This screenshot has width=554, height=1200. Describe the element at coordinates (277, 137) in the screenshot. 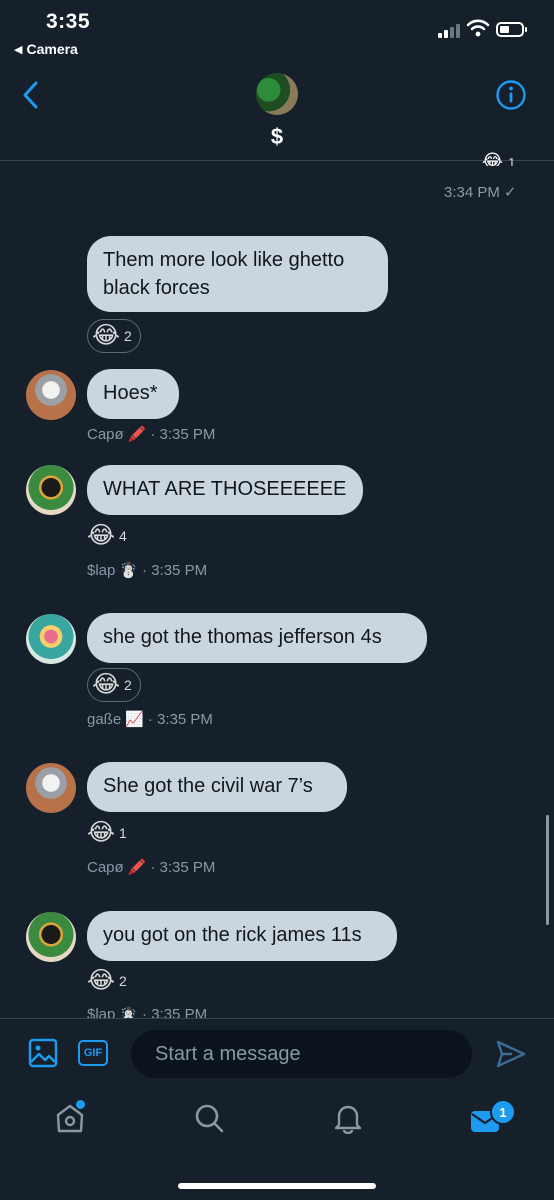

I see `conversation-title: $` at that location.